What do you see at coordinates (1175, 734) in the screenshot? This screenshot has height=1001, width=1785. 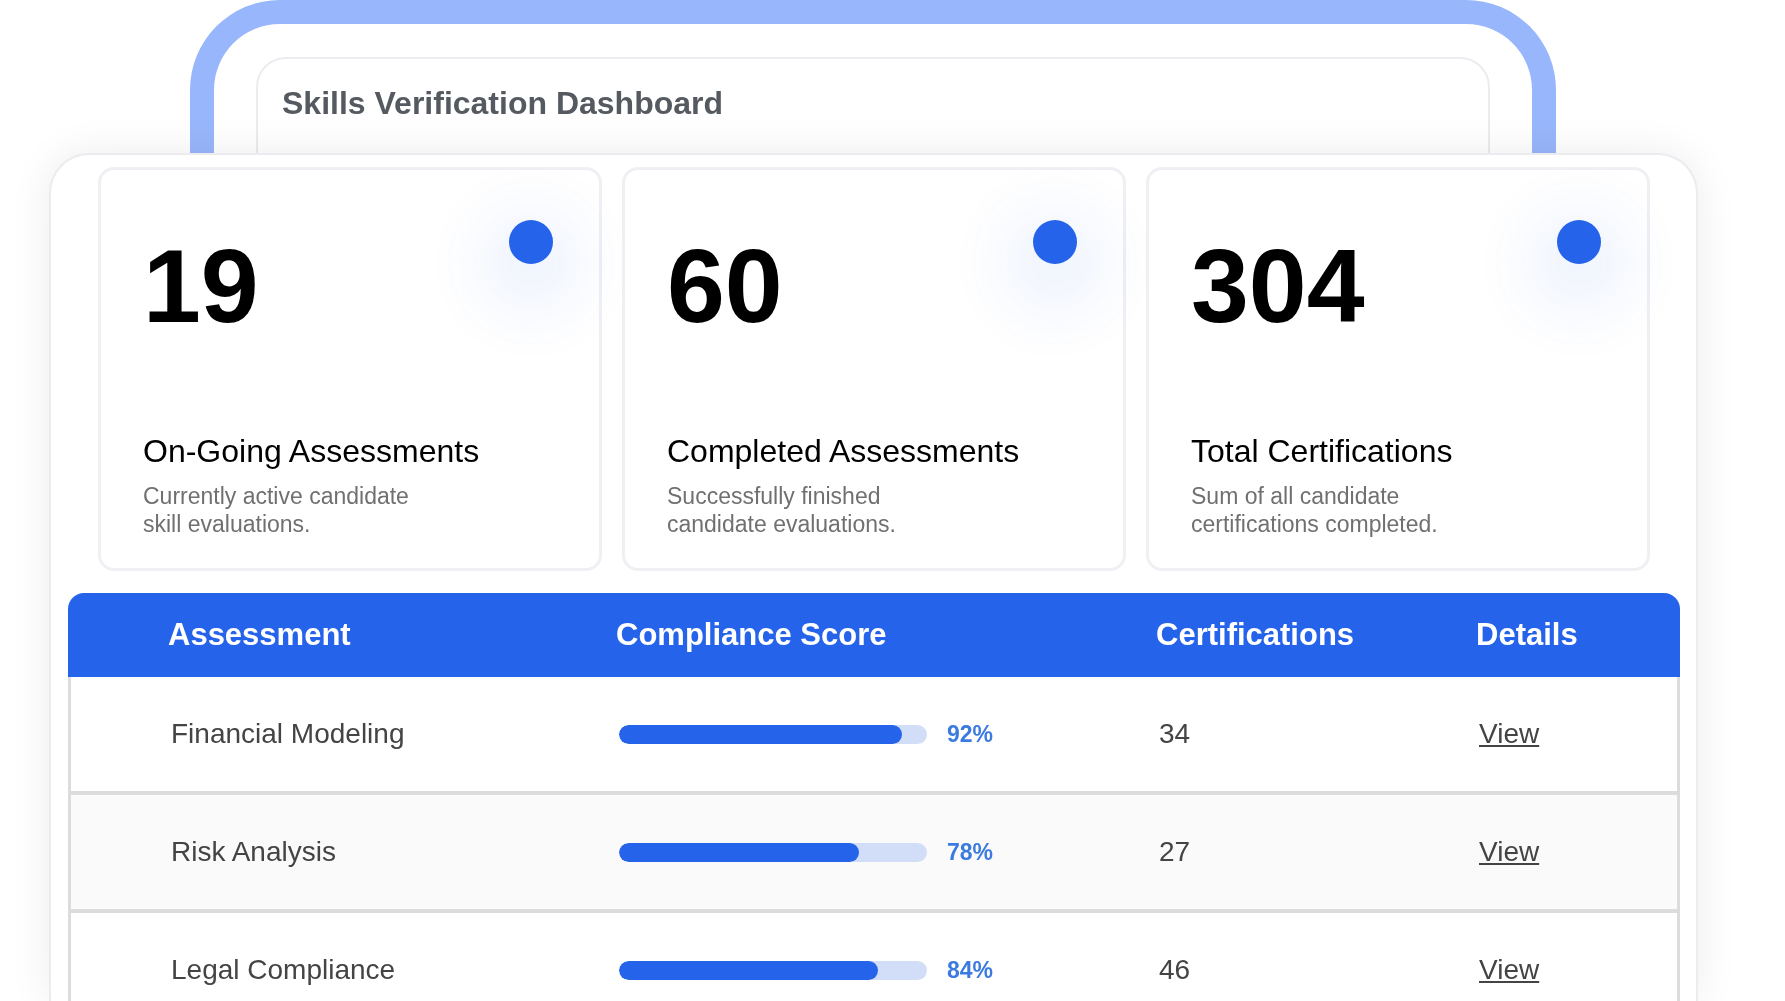 I see `certifications-cell-text: 34` at bounding box center [1175, 734].